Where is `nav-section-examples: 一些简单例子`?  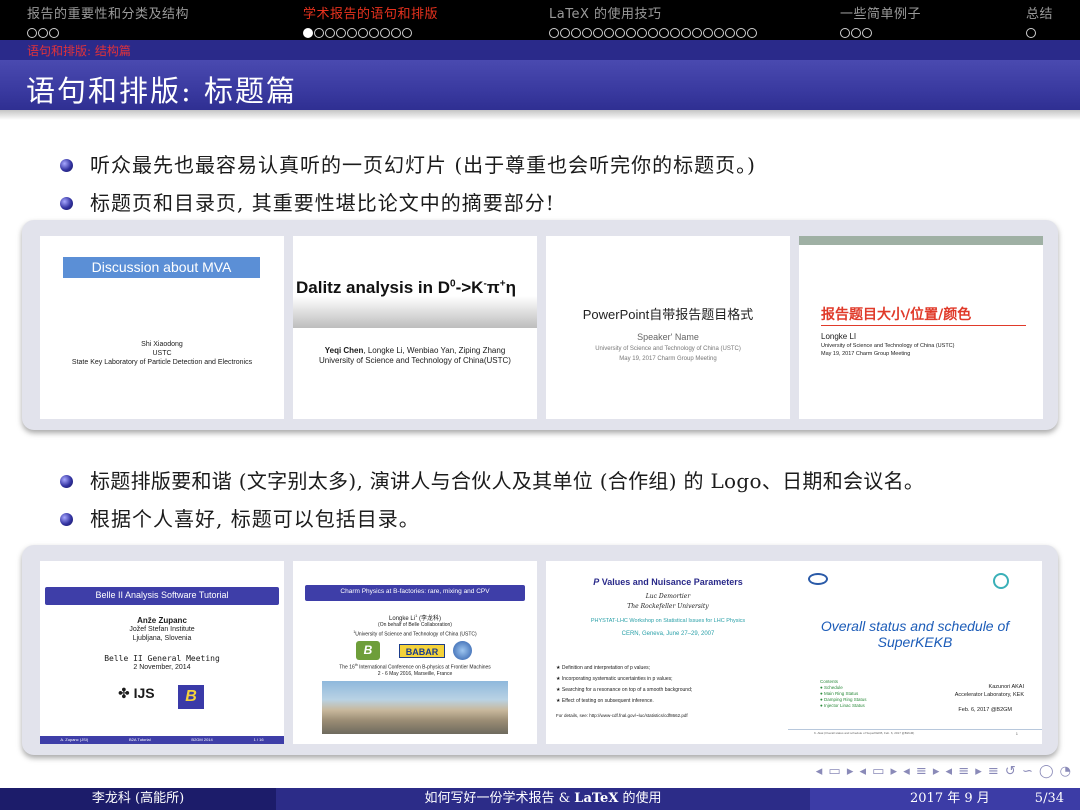 nav-section-examples: 一些简单例子 is located at coordinates (880, 20).